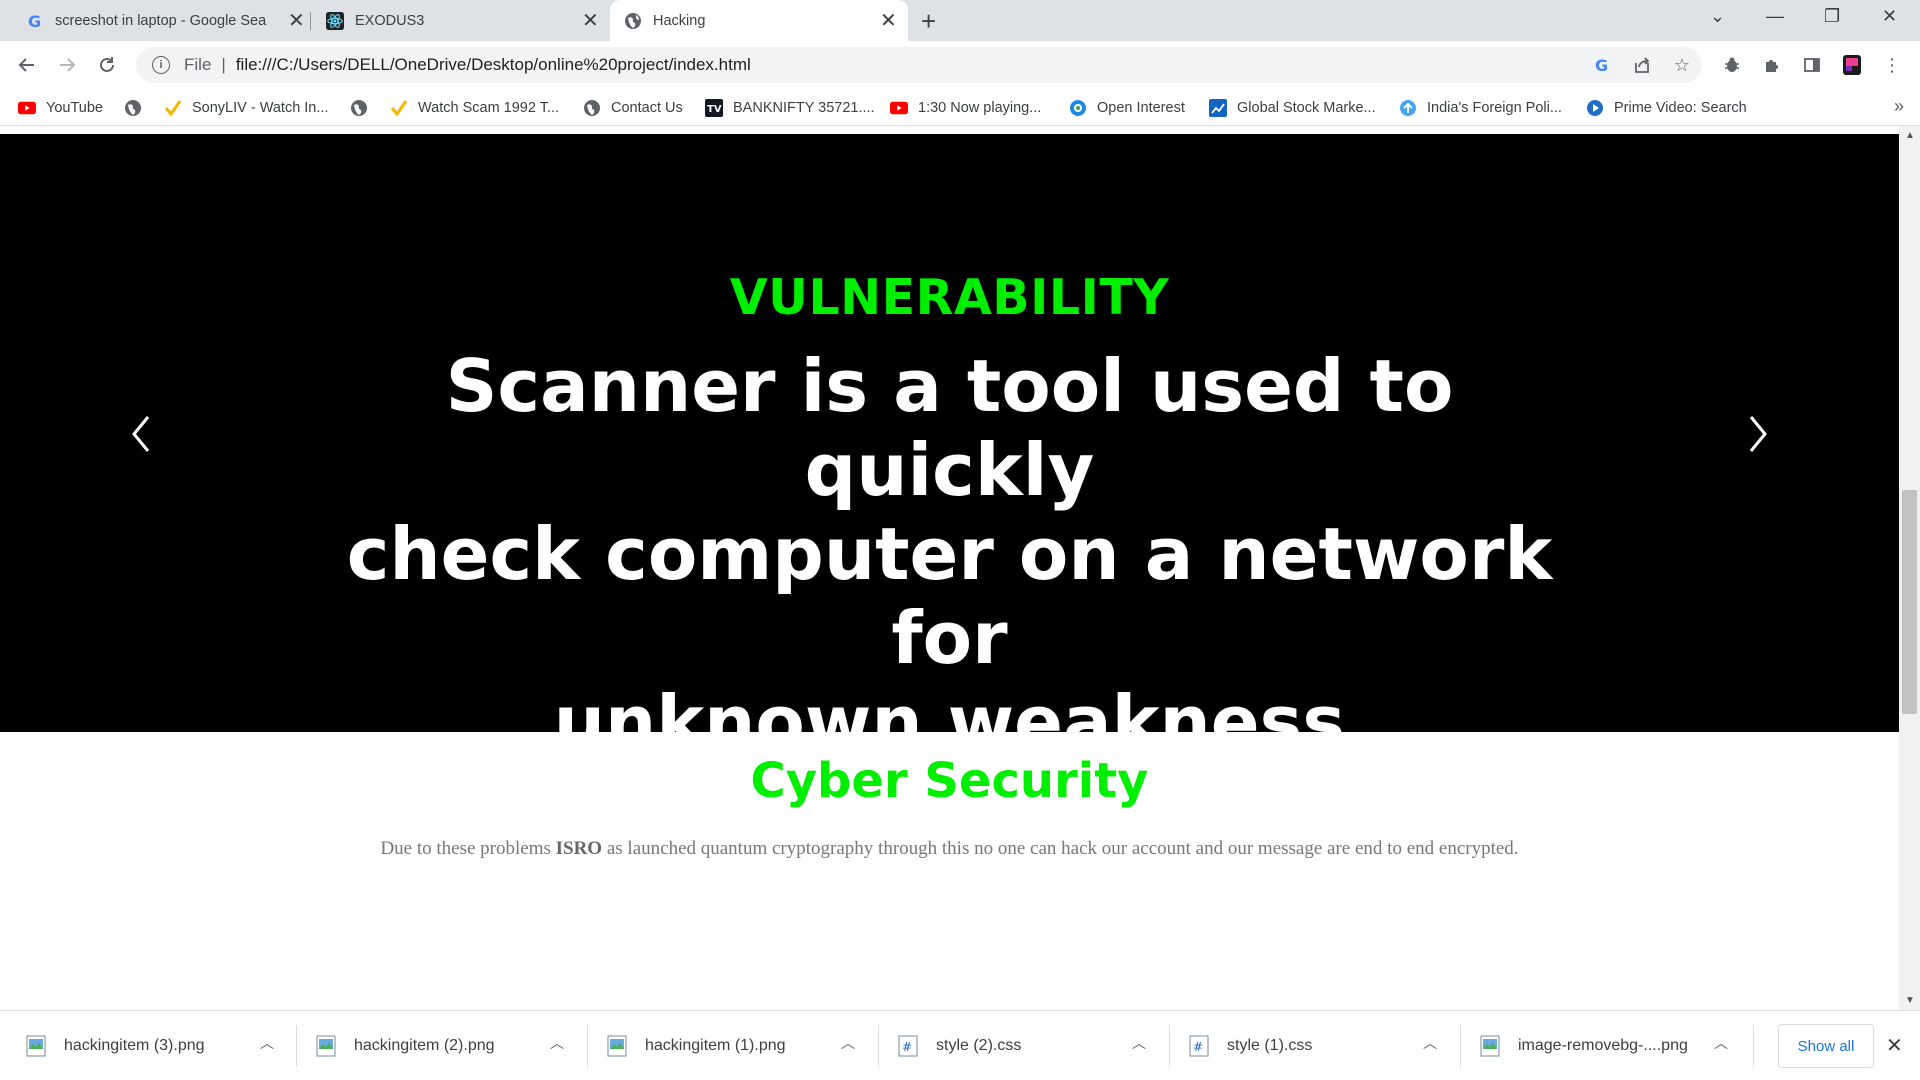 This screenshot has width=1920, height=1080. What do you see at coordinates (390, 20) in the screenshot?
I see `tab-title: EXODUS3` at bounding box center [390, 20].